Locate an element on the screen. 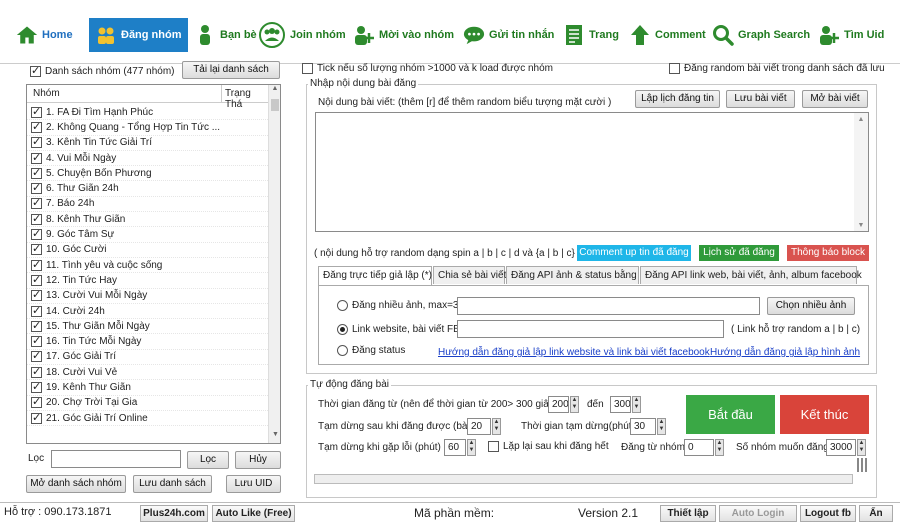 This screenshot has height=523, width=900. select-all-checkbox is located at coordinates (35, 70).